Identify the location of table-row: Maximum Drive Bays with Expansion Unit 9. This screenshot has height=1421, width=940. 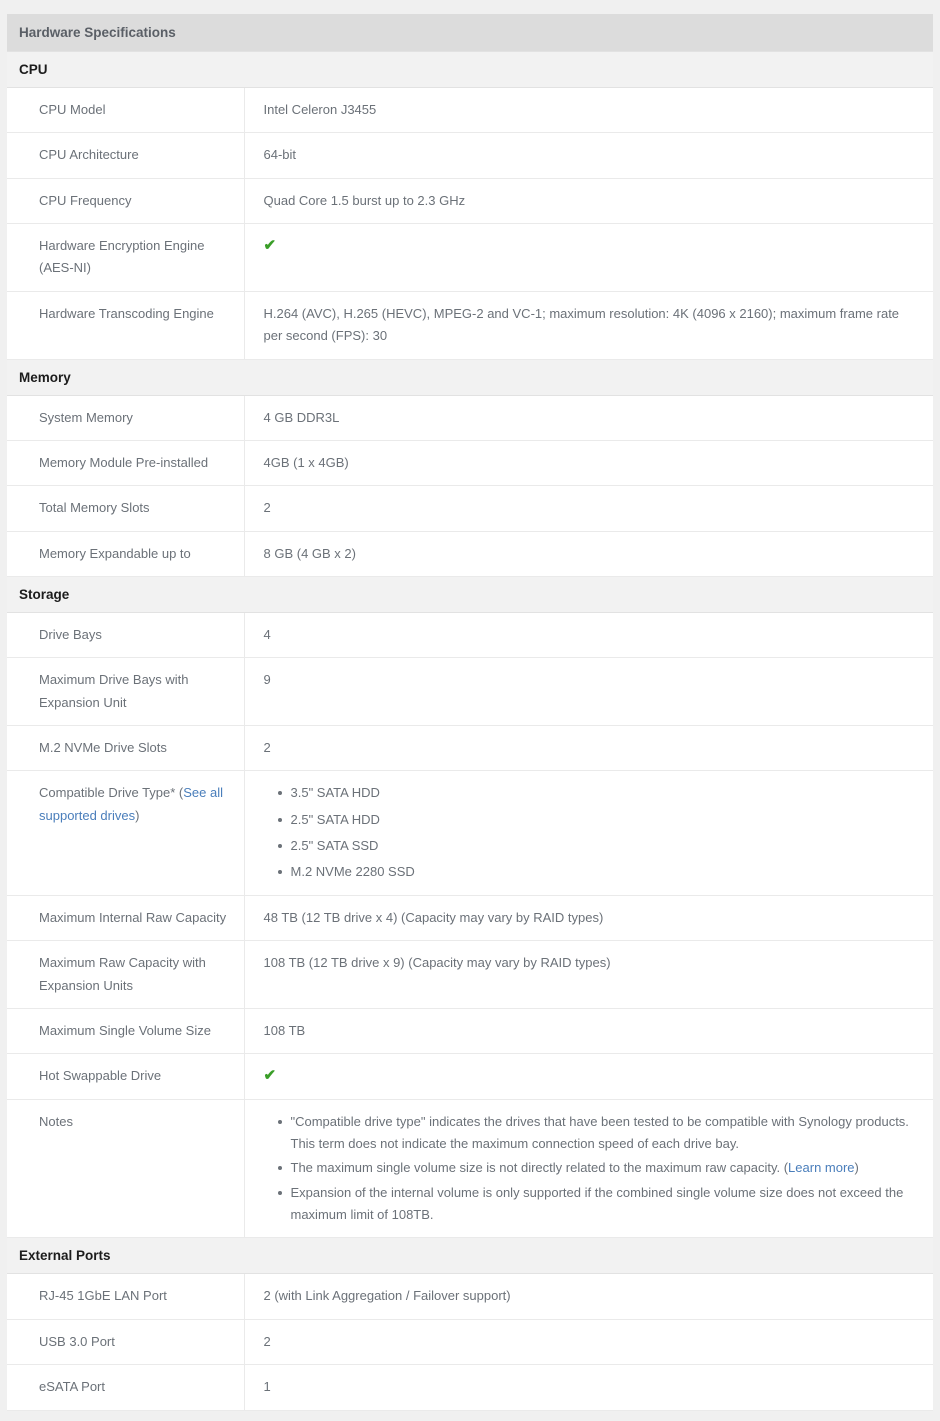
(470, 692).